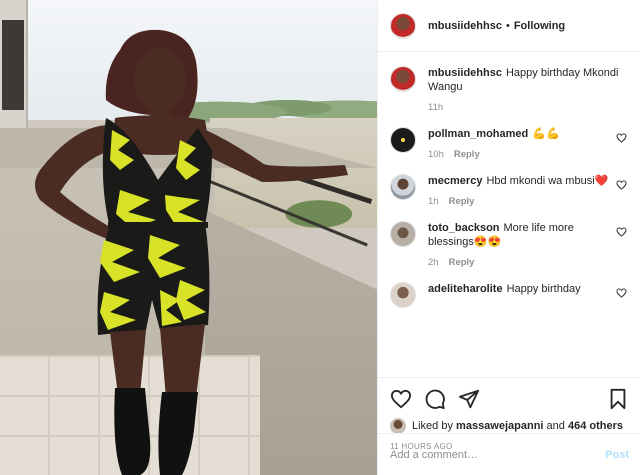  What do you see at coordinates (522, 191) in the screenshot?
I see `comment-body: mecmercy Hbd mkondi wa mbusi❤️ 1h Reply` at bounding box center [522, 191].